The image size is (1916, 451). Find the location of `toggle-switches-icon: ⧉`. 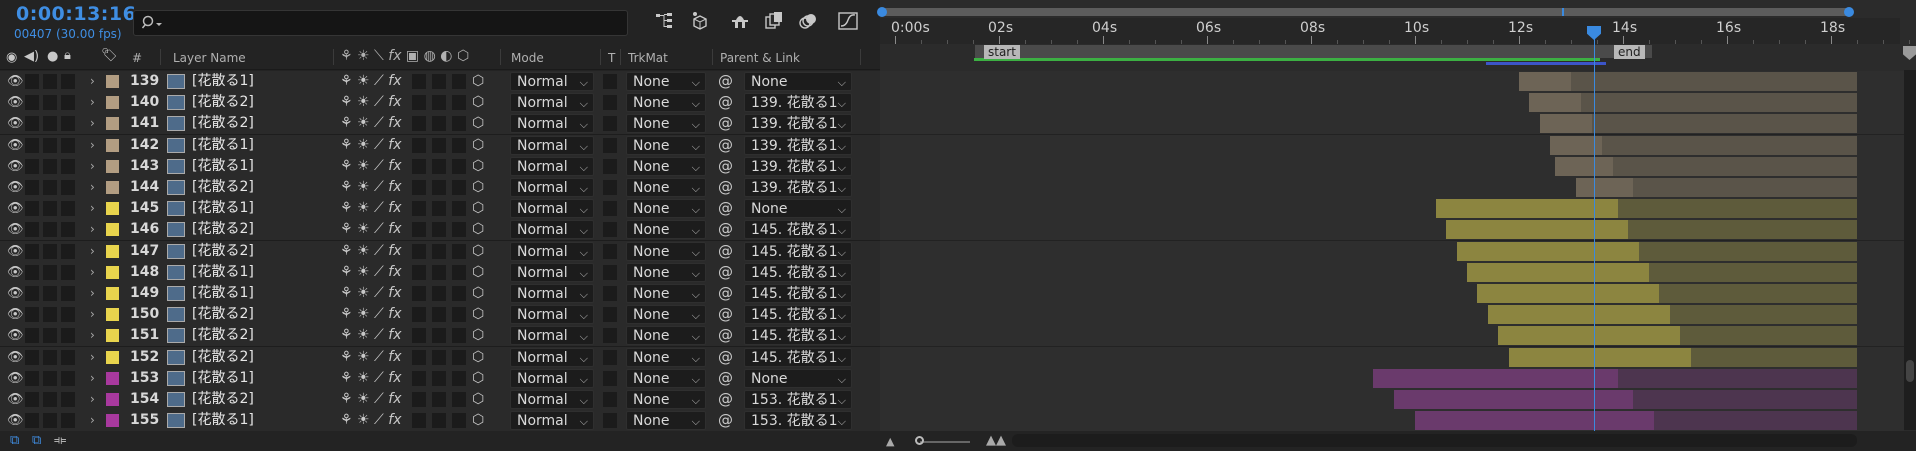

toggle-switches-icon: ⧉ is located at coordinates (14, 440).